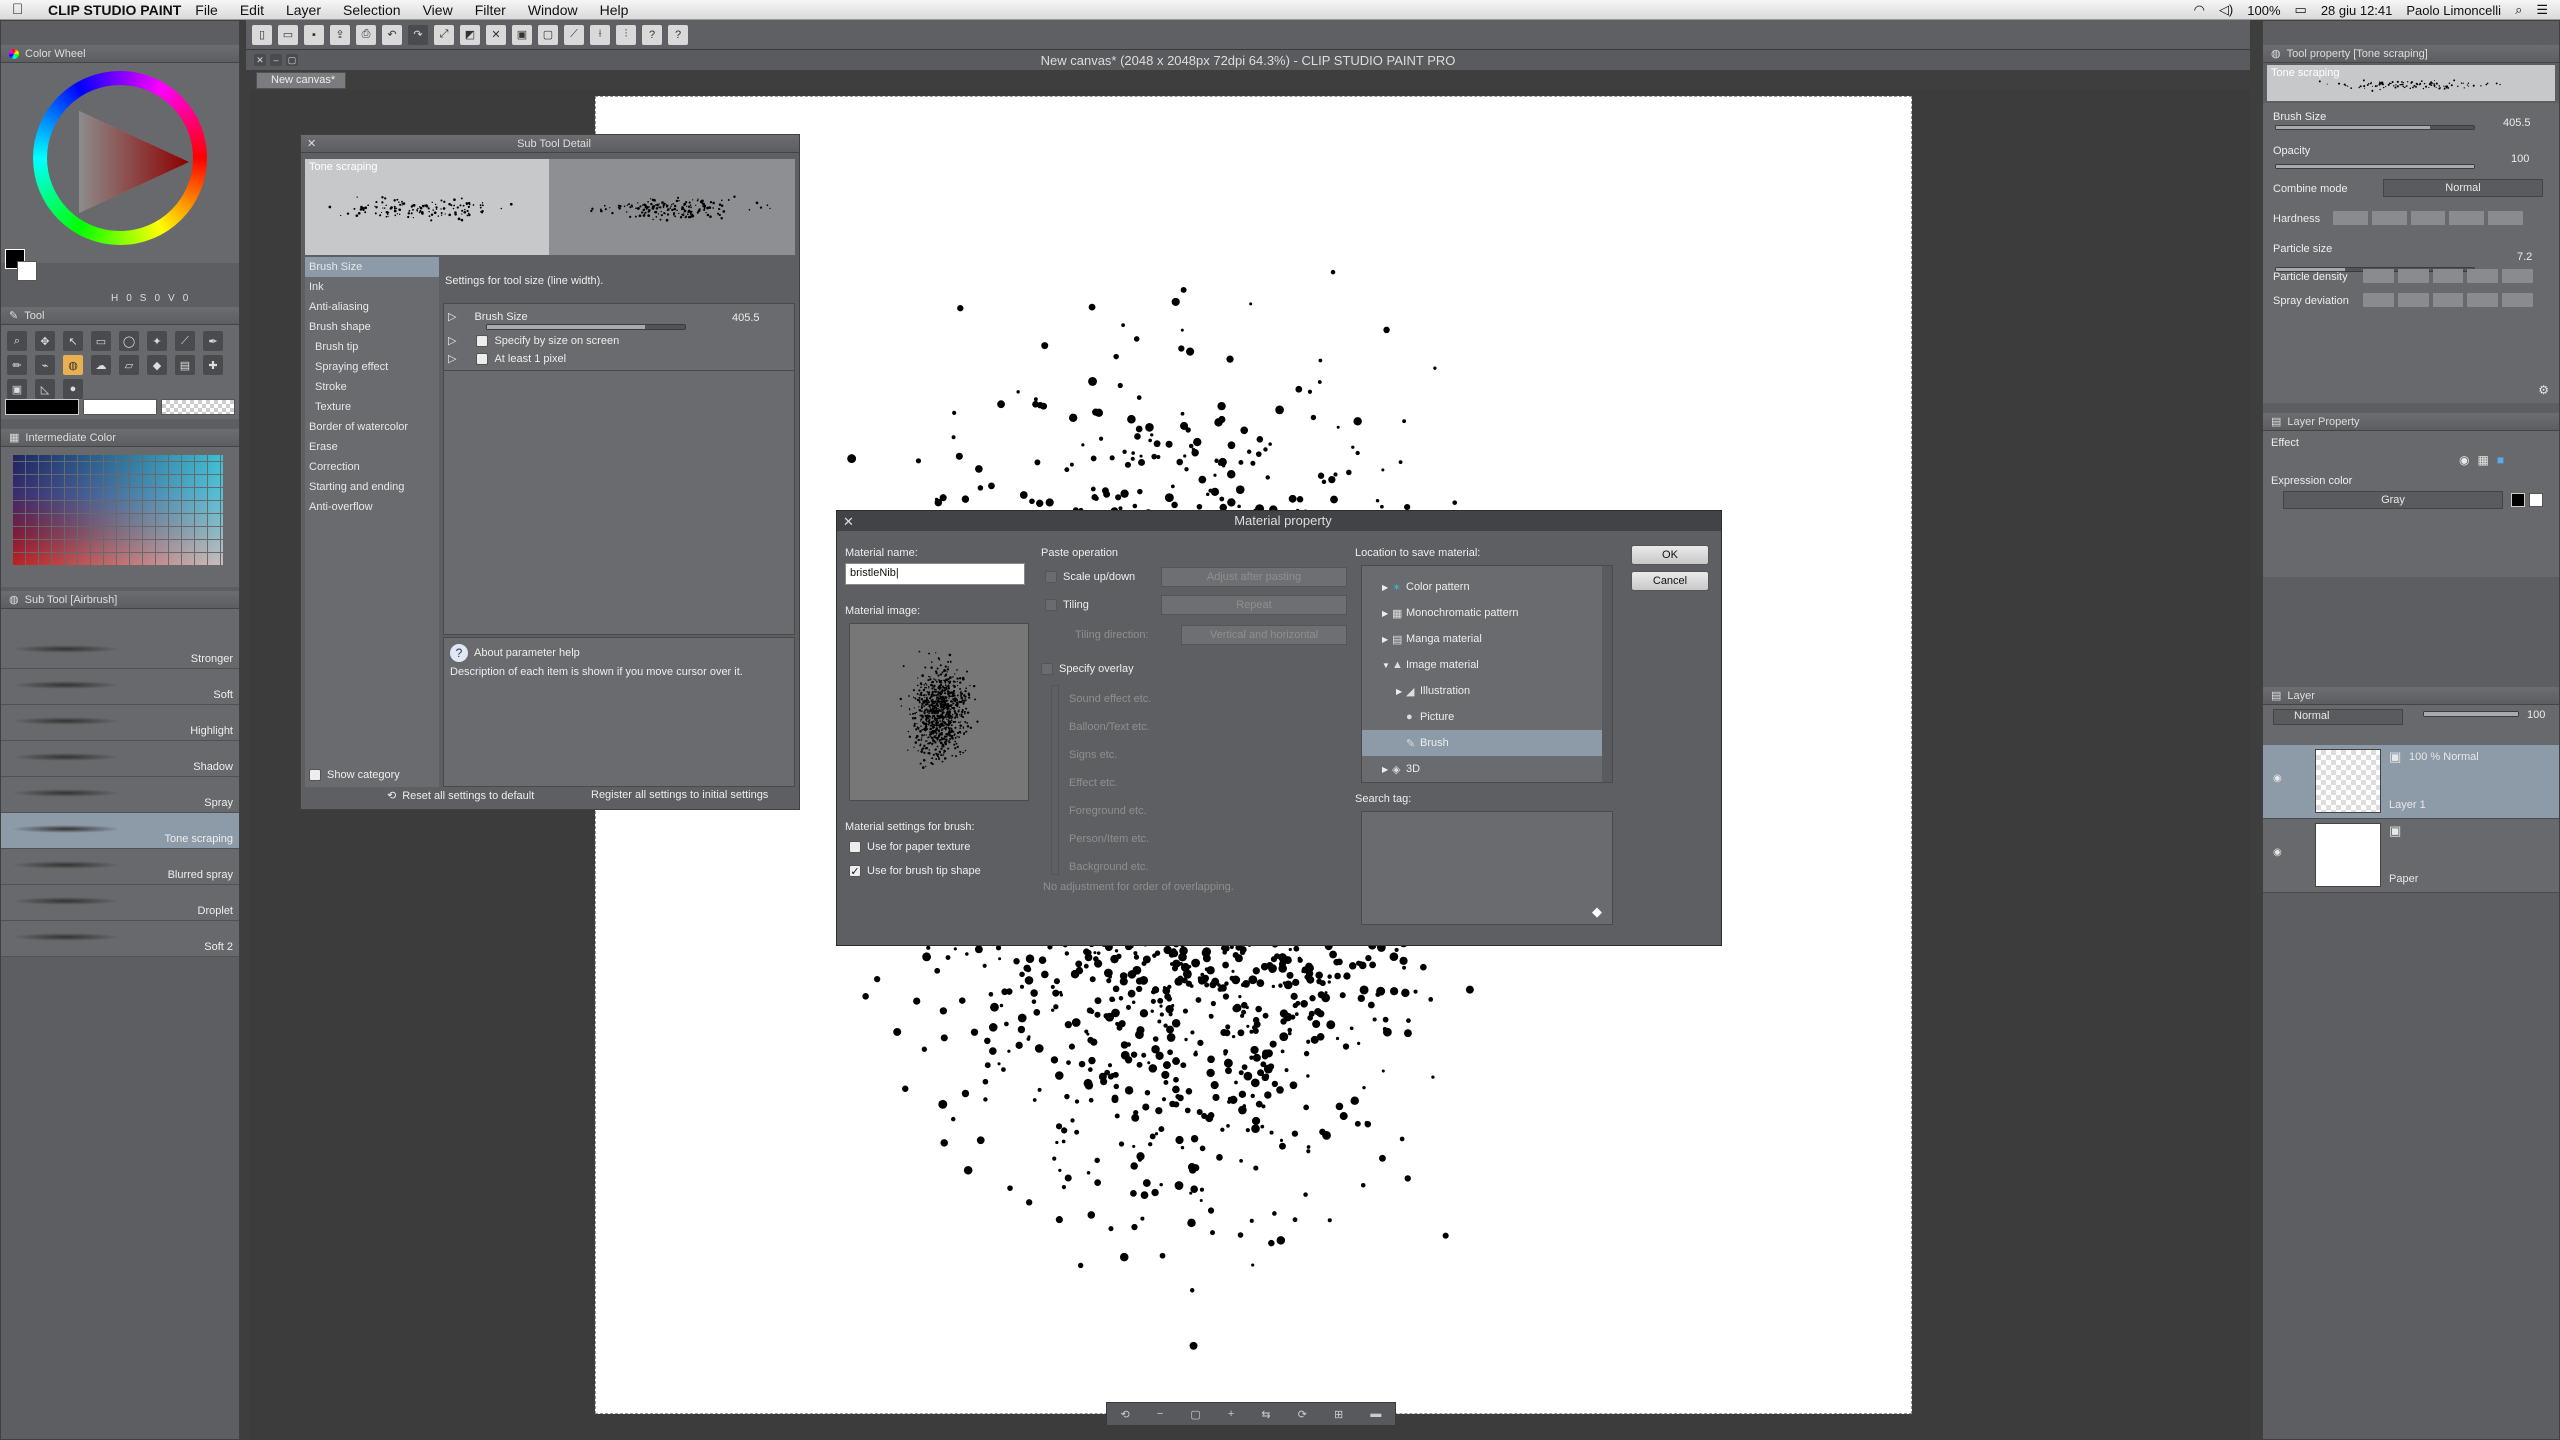  I want to click on menu-edit: Edit, so click(252, 10).